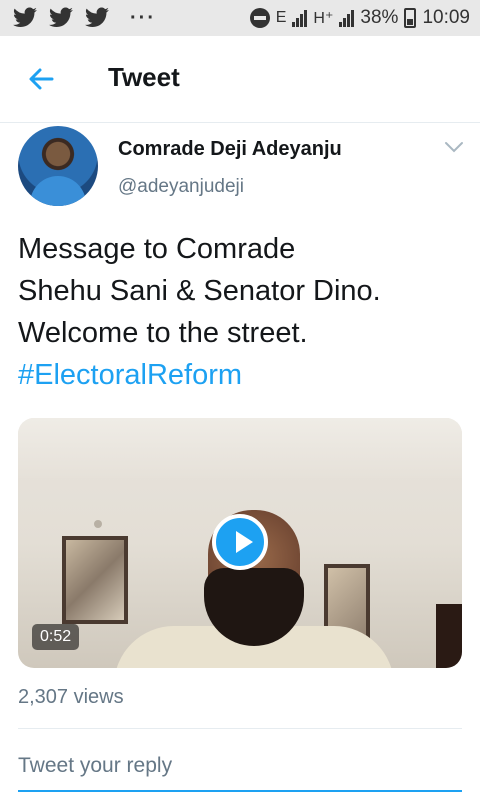 This screenshot has height=800, width=480. What do you see at coordinates (71, 697) in the screenshot?
I see `view-count: 2,307 views` at bounding box center [71, 697].